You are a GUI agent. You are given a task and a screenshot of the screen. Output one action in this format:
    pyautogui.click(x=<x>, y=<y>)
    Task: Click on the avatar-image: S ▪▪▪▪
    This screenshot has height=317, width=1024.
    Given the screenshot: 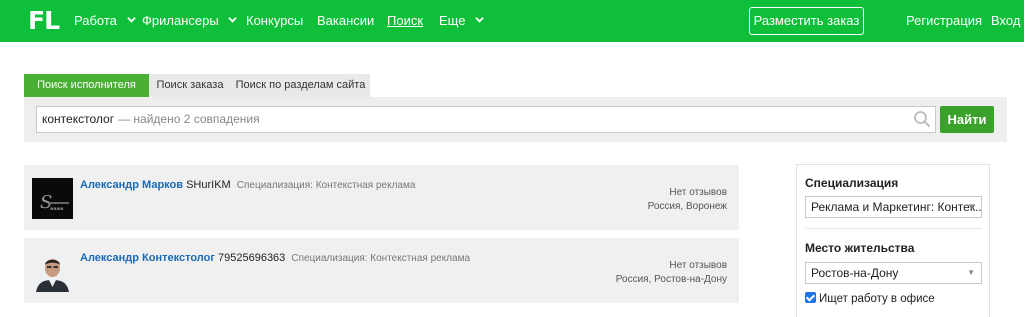 What is the action you would take?
    pyautogui.click(x=52, y=198)
    